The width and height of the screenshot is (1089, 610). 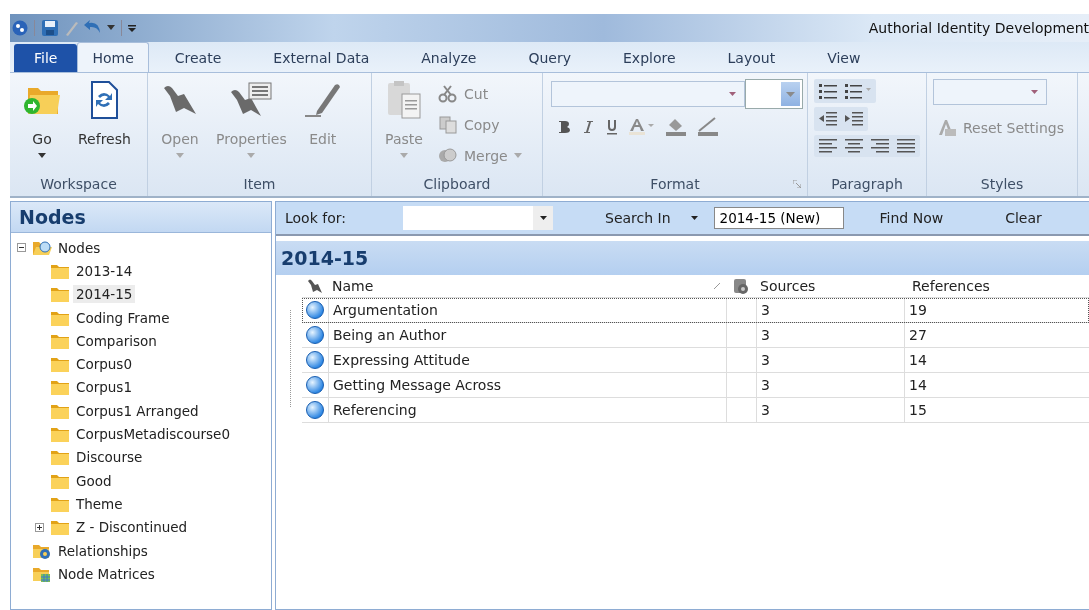 What do you see at coordinates (996, 410) in the screenshot?
I see `table-cell: 15` at bounding box center [996, 410].